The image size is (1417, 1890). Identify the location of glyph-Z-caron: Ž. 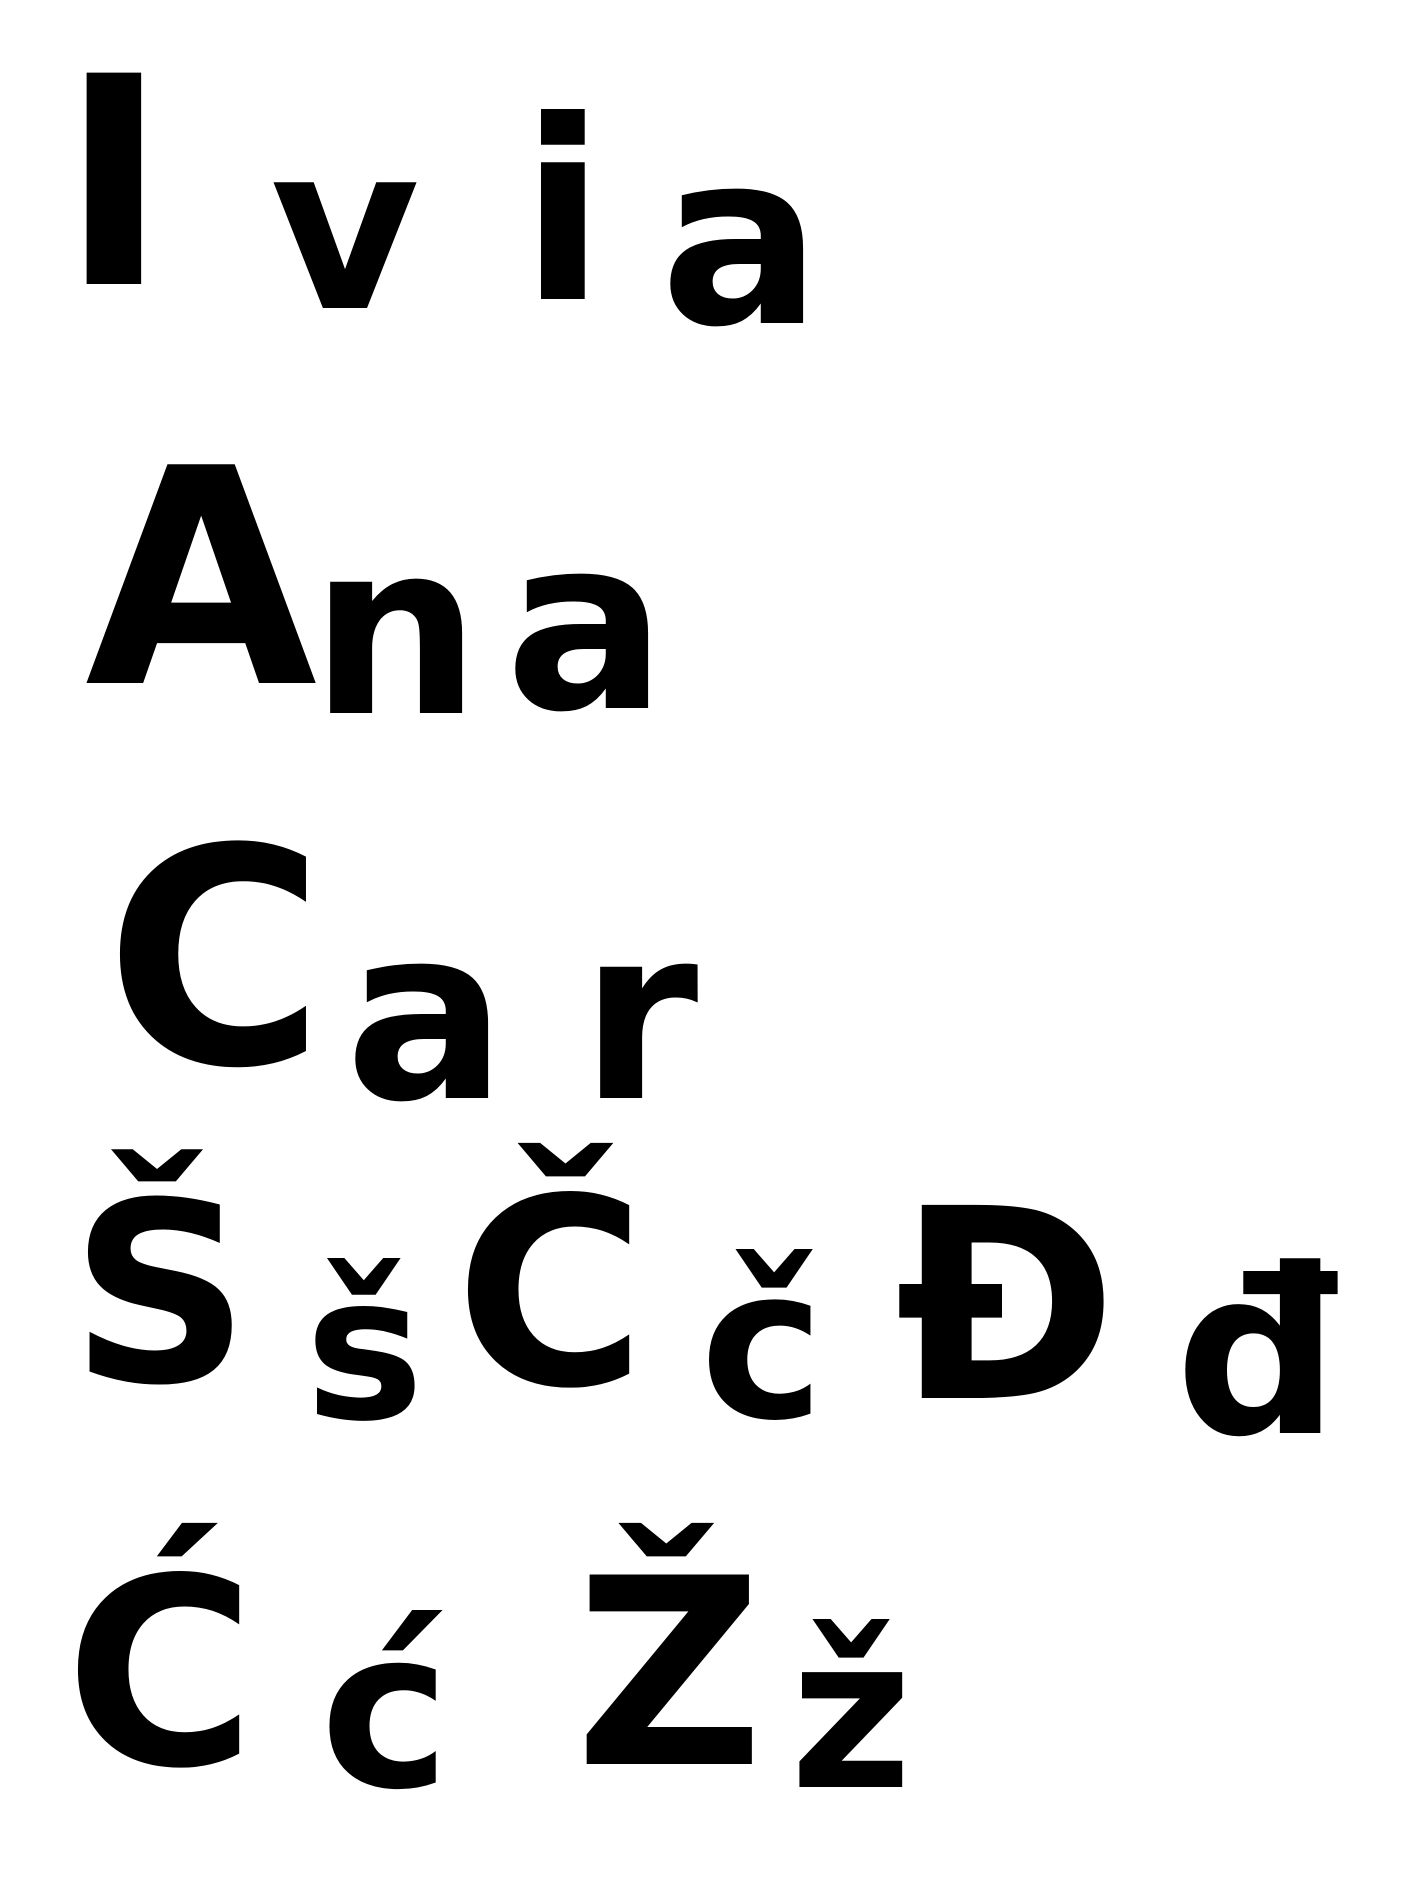
(669, 1675).